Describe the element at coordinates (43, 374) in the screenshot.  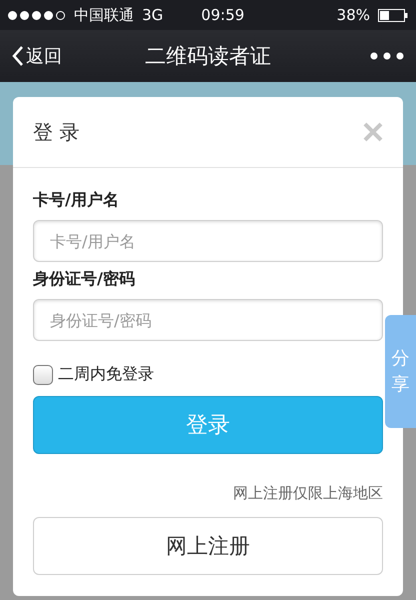
I see `checkbox` at that location.